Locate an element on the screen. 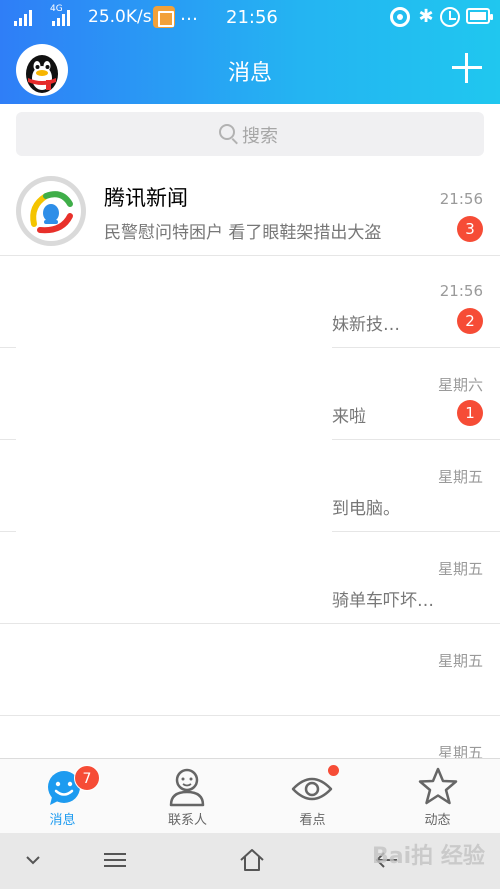 This screenshot has height=889, width=500. status-bar: 4G 25.0K/s … 21:56 ✱ is located at coordinates (250, 18).